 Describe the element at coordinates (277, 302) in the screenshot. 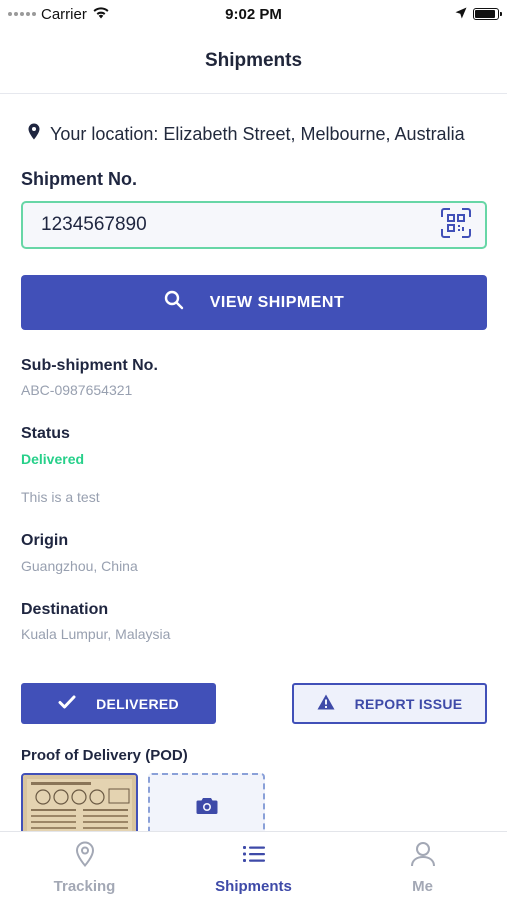

I see `view-shipment-label: VIEW SHIPMENT` at that location.